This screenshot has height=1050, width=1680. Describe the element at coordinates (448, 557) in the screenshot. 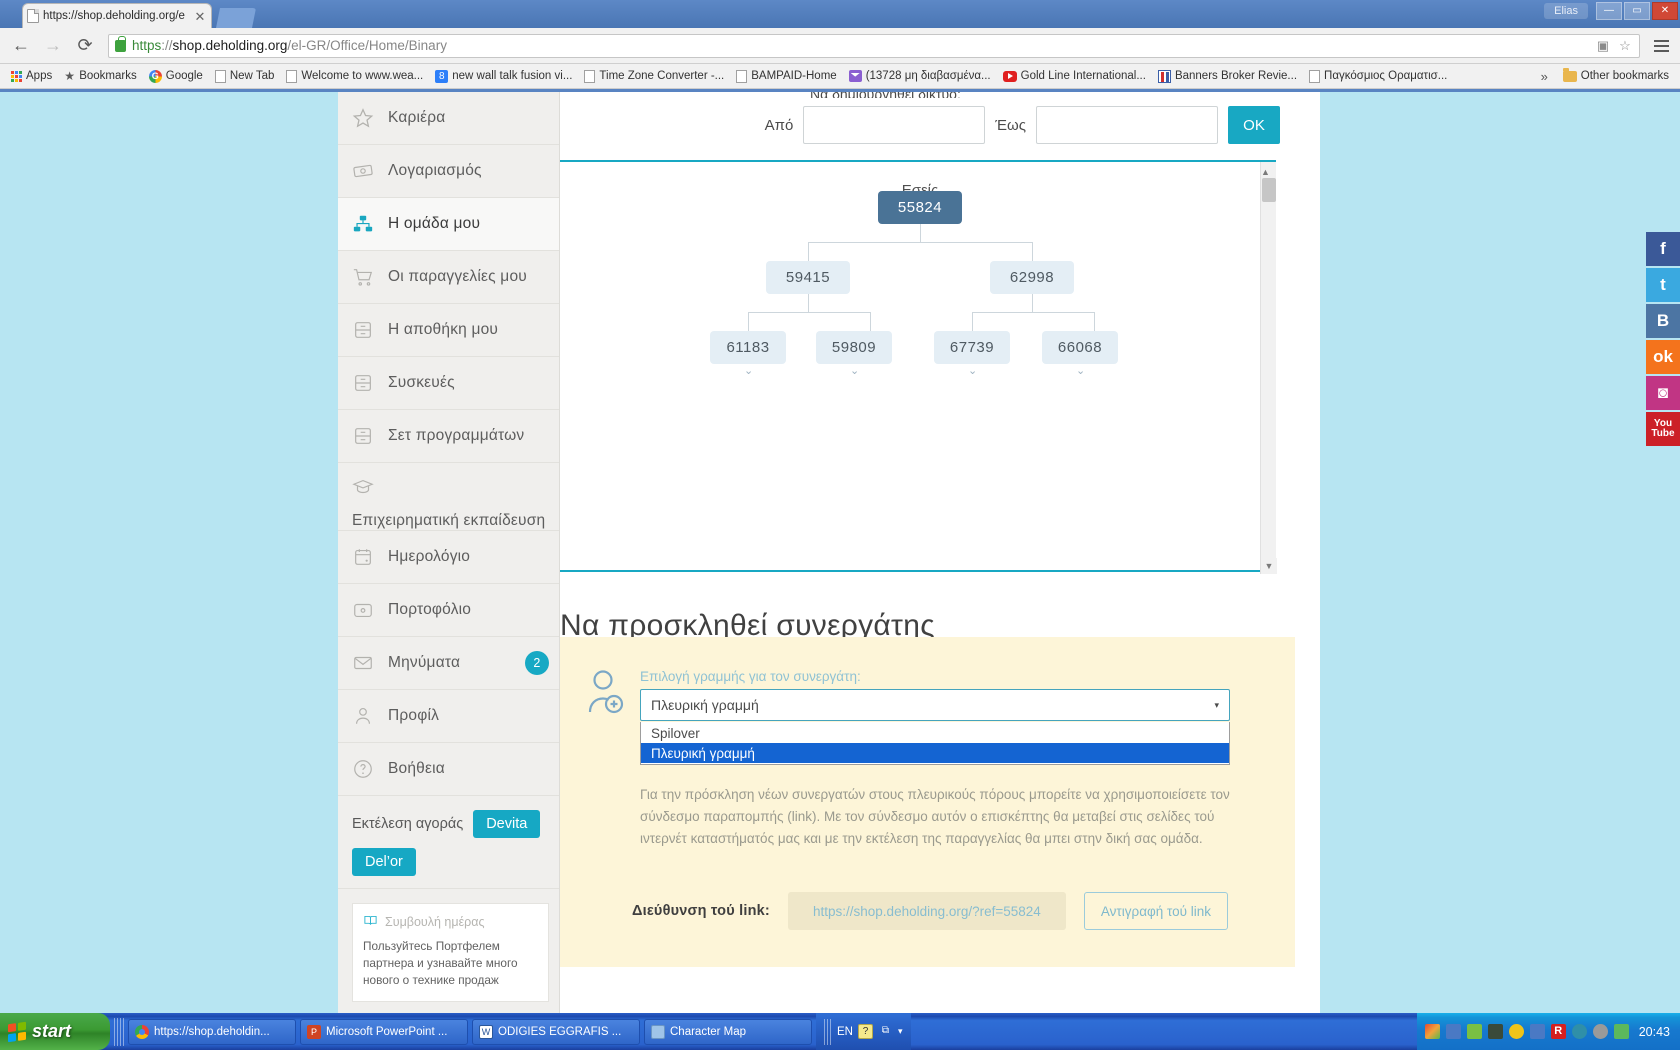

I see `sidebar-item-calendar: Ημερολόγιο` at that location.